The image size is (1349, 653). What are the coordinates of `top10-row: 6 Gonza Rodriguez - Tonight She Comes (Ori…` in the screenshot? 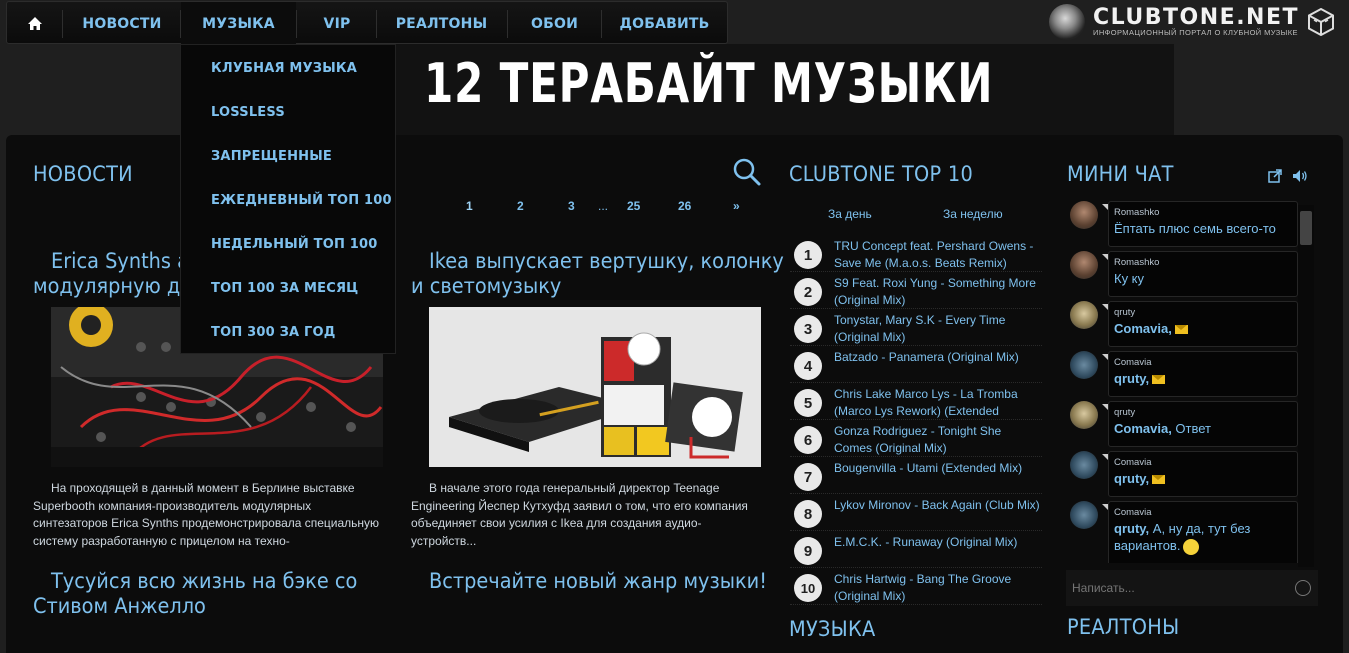 It's located at (916, 438).